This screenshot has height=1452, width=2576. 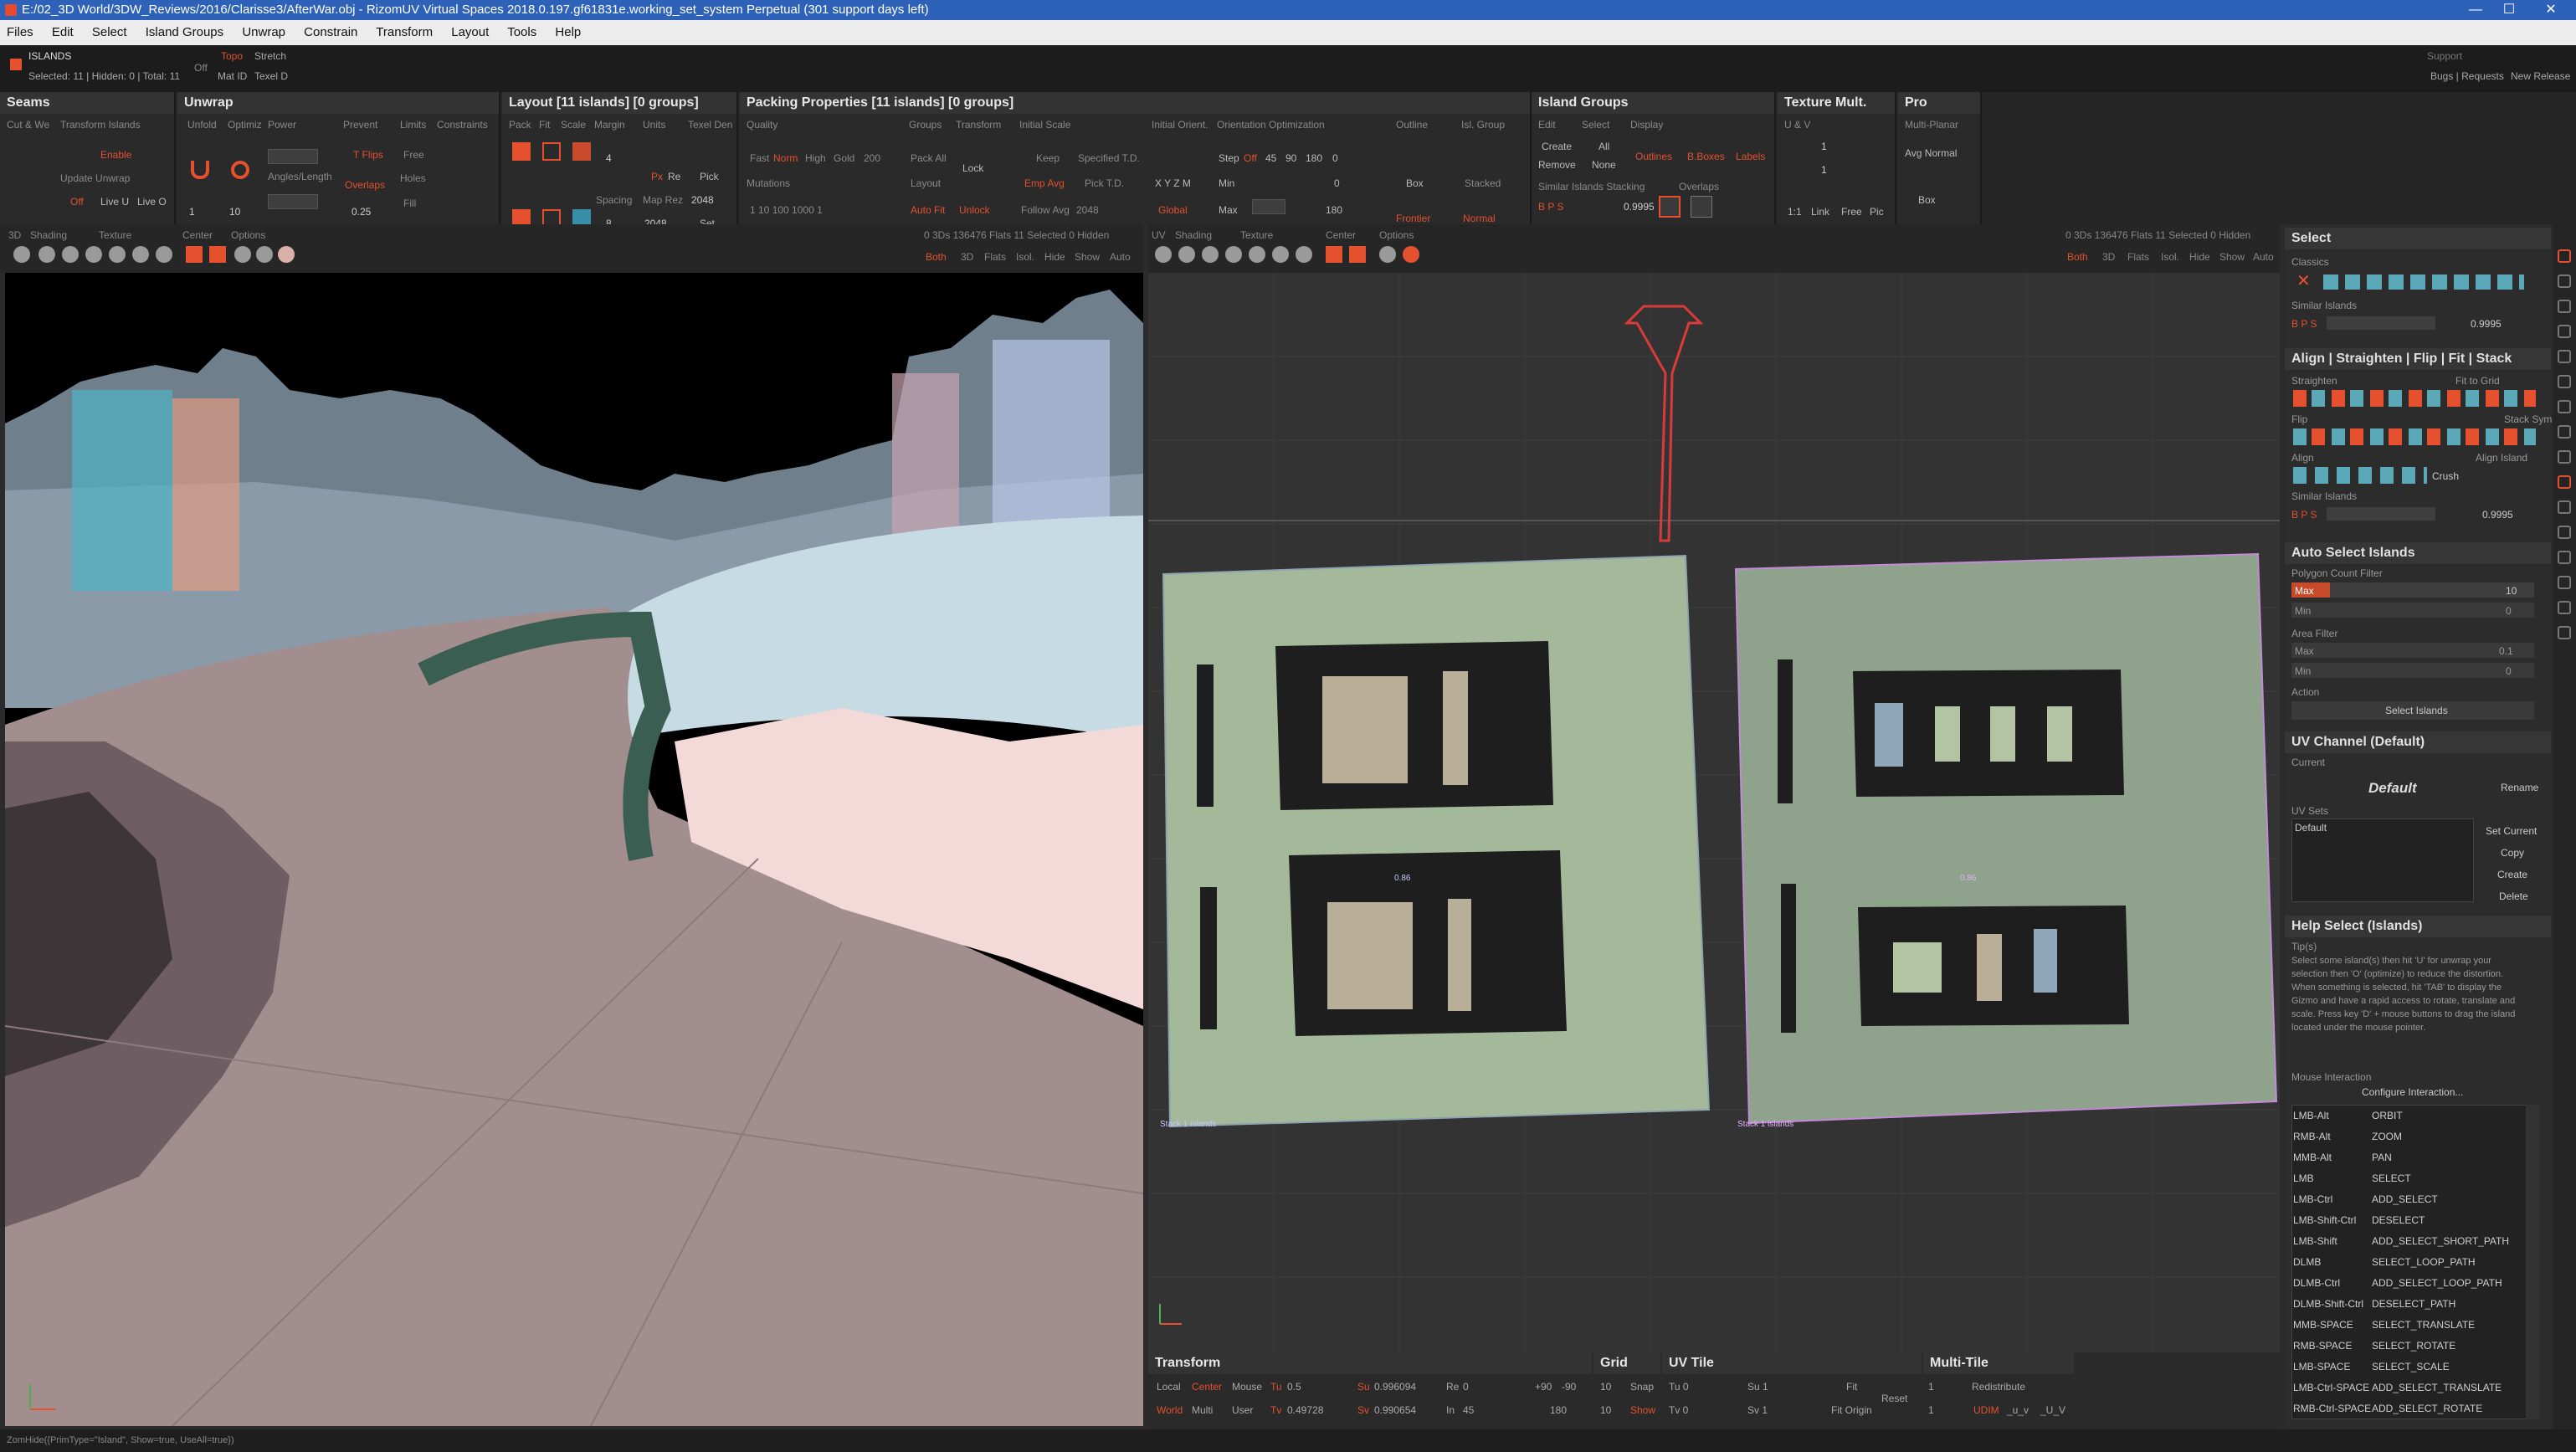 What do you see at coordinates (2564, 608) in the screenshot?
I see `snap-tool-icon` at bounding box center [2564, 608].